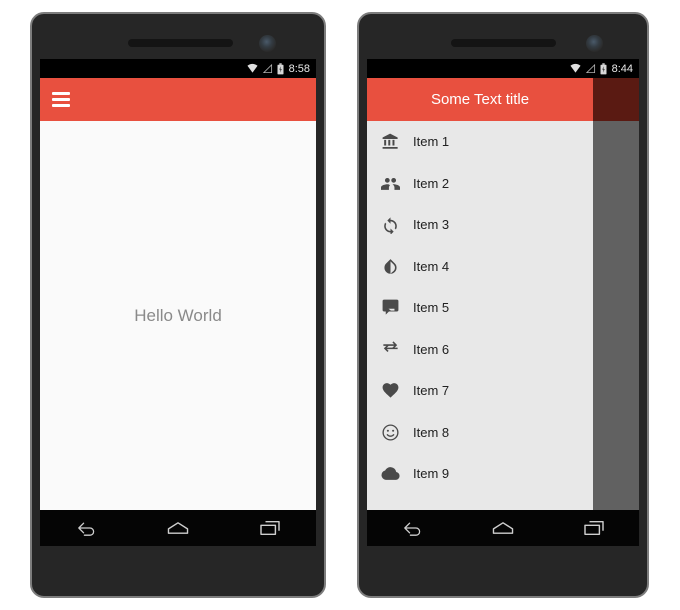  What do you see at coordinates (390, 473) in the screenshot?
I see `cloud-icon` at bounding box center [390, 473].